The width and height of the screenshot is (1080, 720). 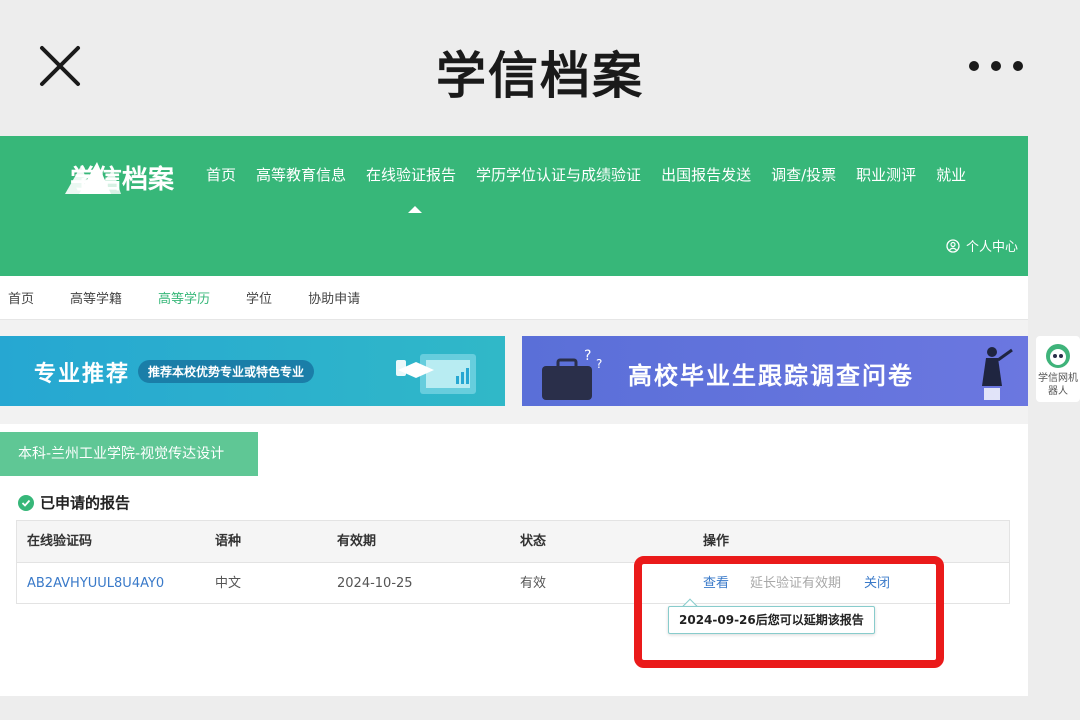 What do you see at coordinates (951, 174) in the screenshot?
I see `nav-item-employment: 就业` at bounding box center [951, 174].